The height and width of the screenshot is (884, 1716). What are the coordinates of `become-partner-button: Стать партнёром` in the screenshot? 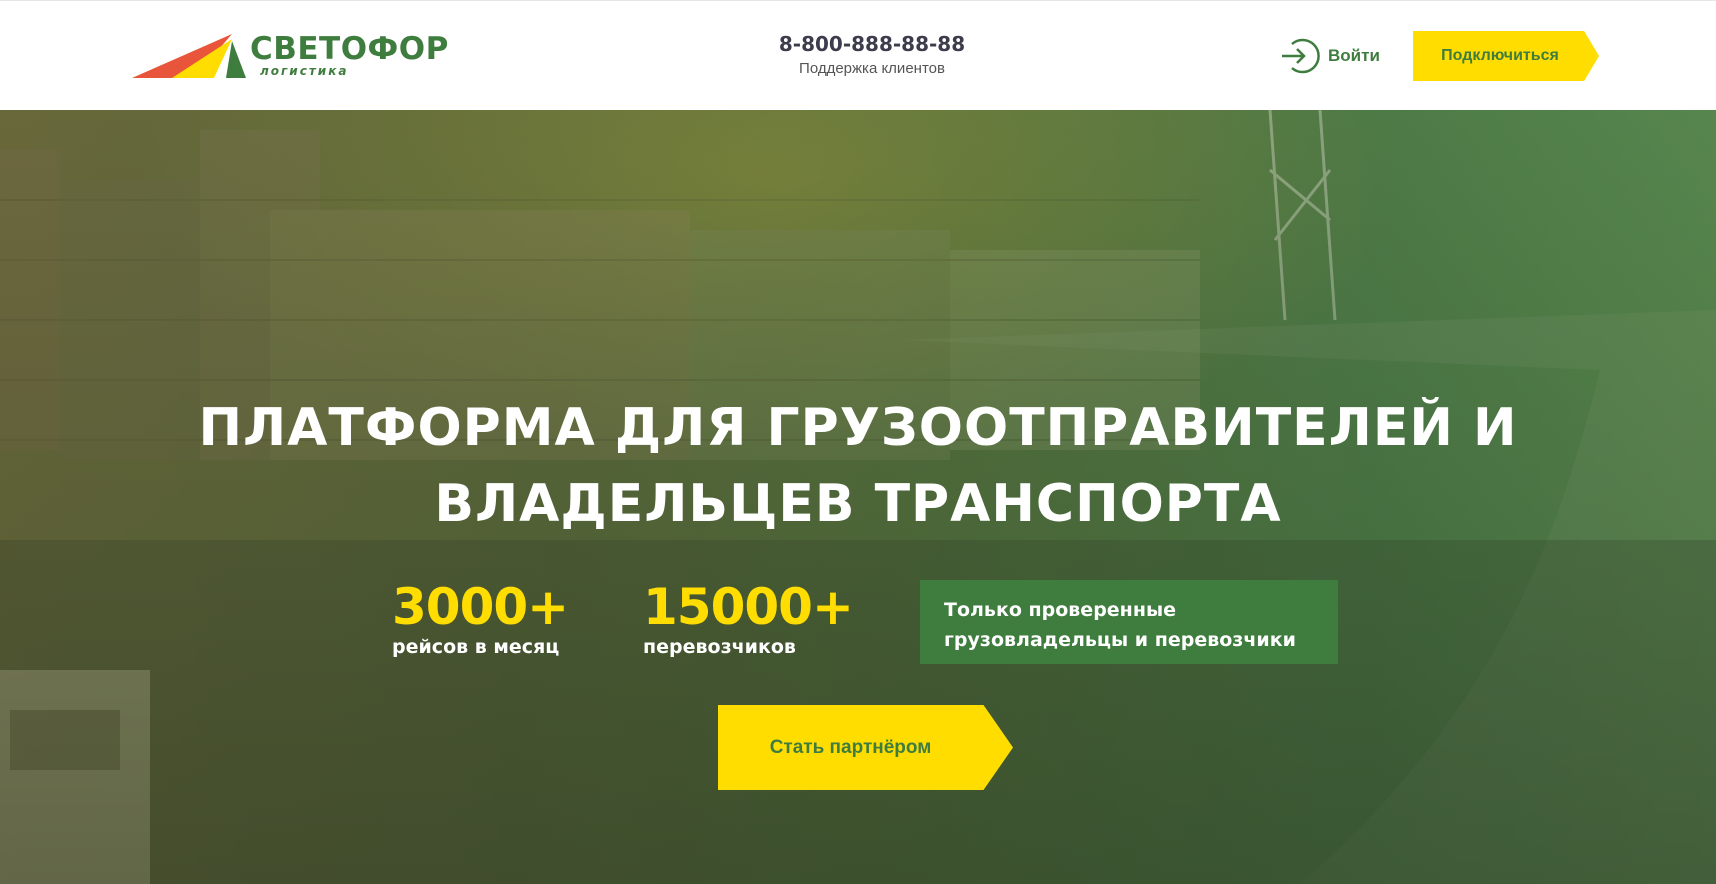 It's located at (865, 747).